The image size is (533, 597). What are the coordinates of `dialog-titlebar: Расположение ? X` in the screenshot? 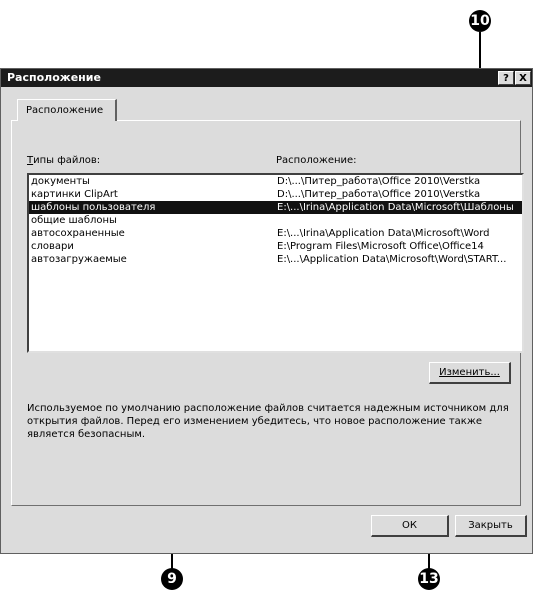 It's located at (266, 78).